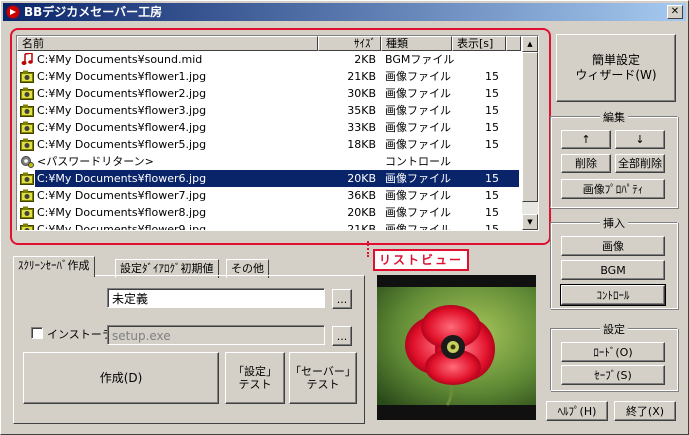 Image resolution: width=689 pixels, height=435 pixels. I want to click on row-name: C:¥My Documents¥flower5.jpg, so click(122, 144).